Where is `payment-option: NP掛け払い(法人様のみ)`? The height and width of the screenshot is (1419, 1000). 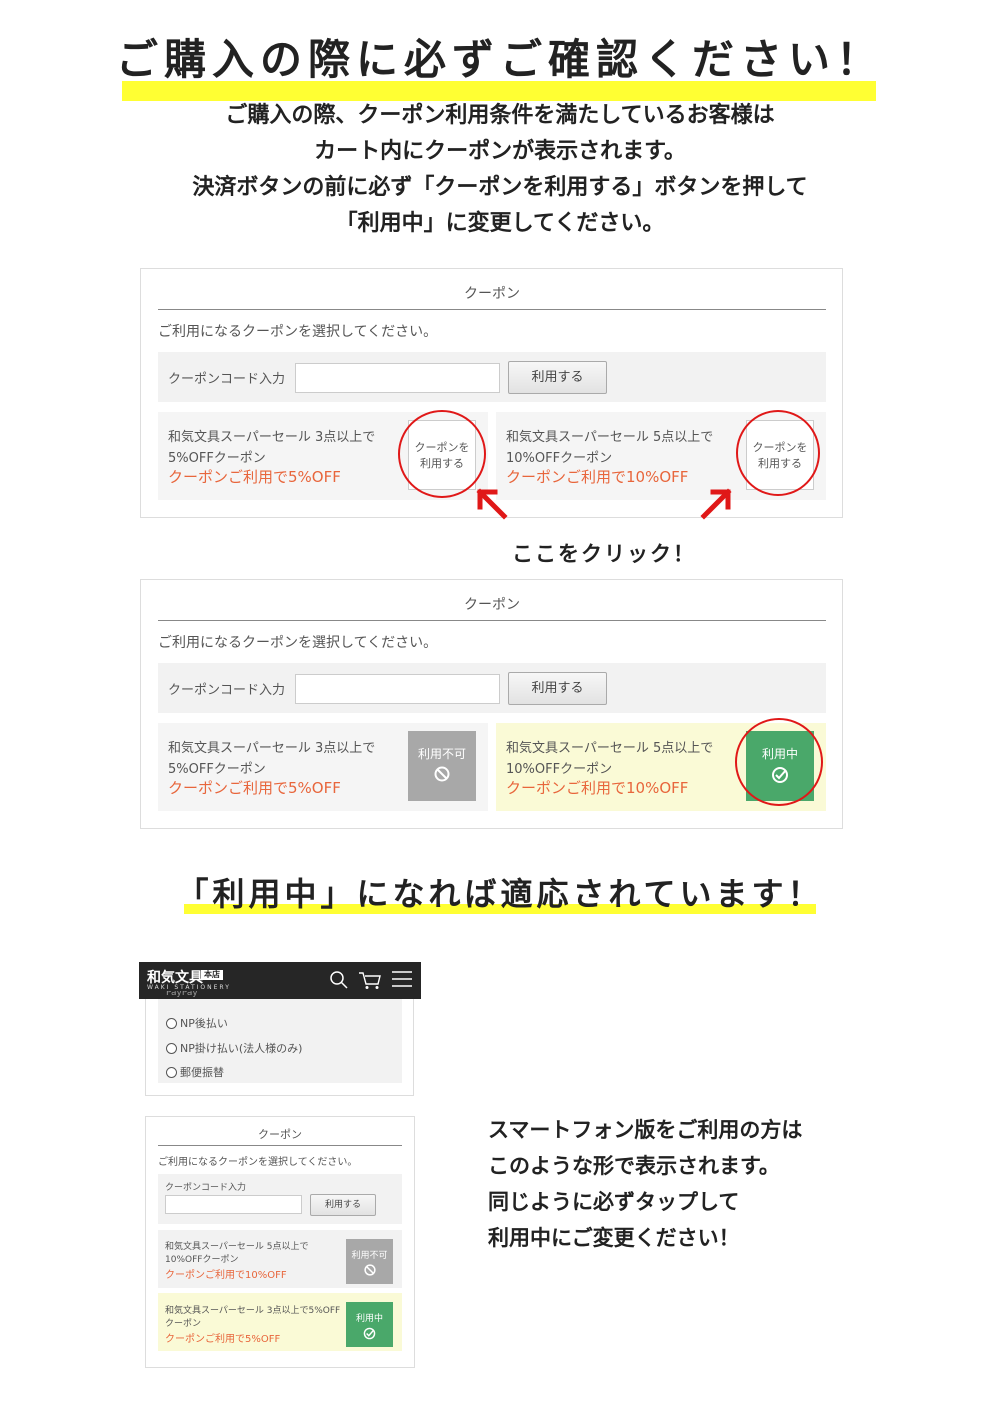 payment-option: NP掛け払い(法人様のみ) is located at coordinates (234, 1048).